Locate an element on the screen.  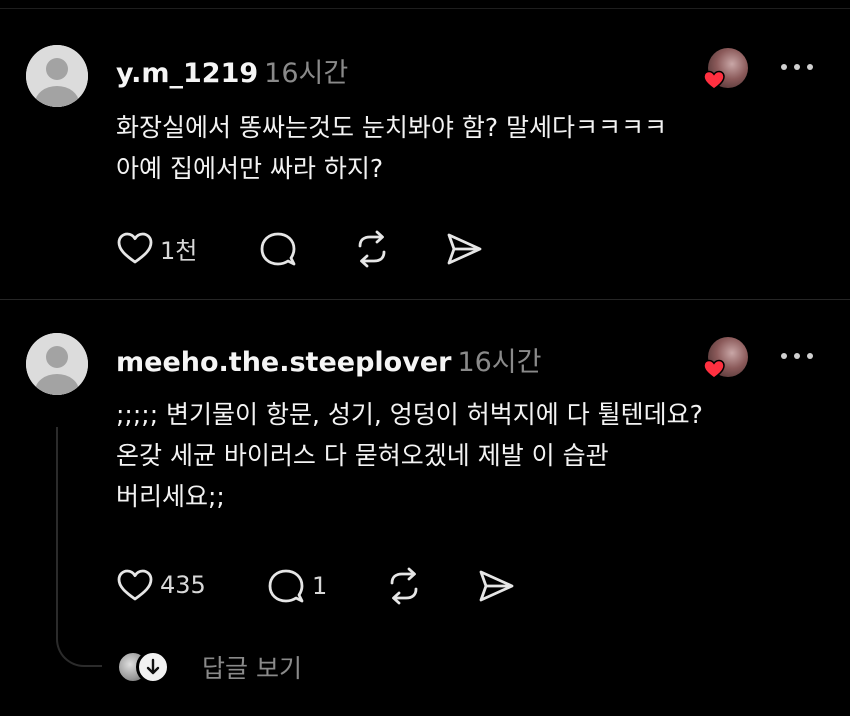
post-header: meeho.the.steeplover 16시간 is located at coordinates (329, 359).